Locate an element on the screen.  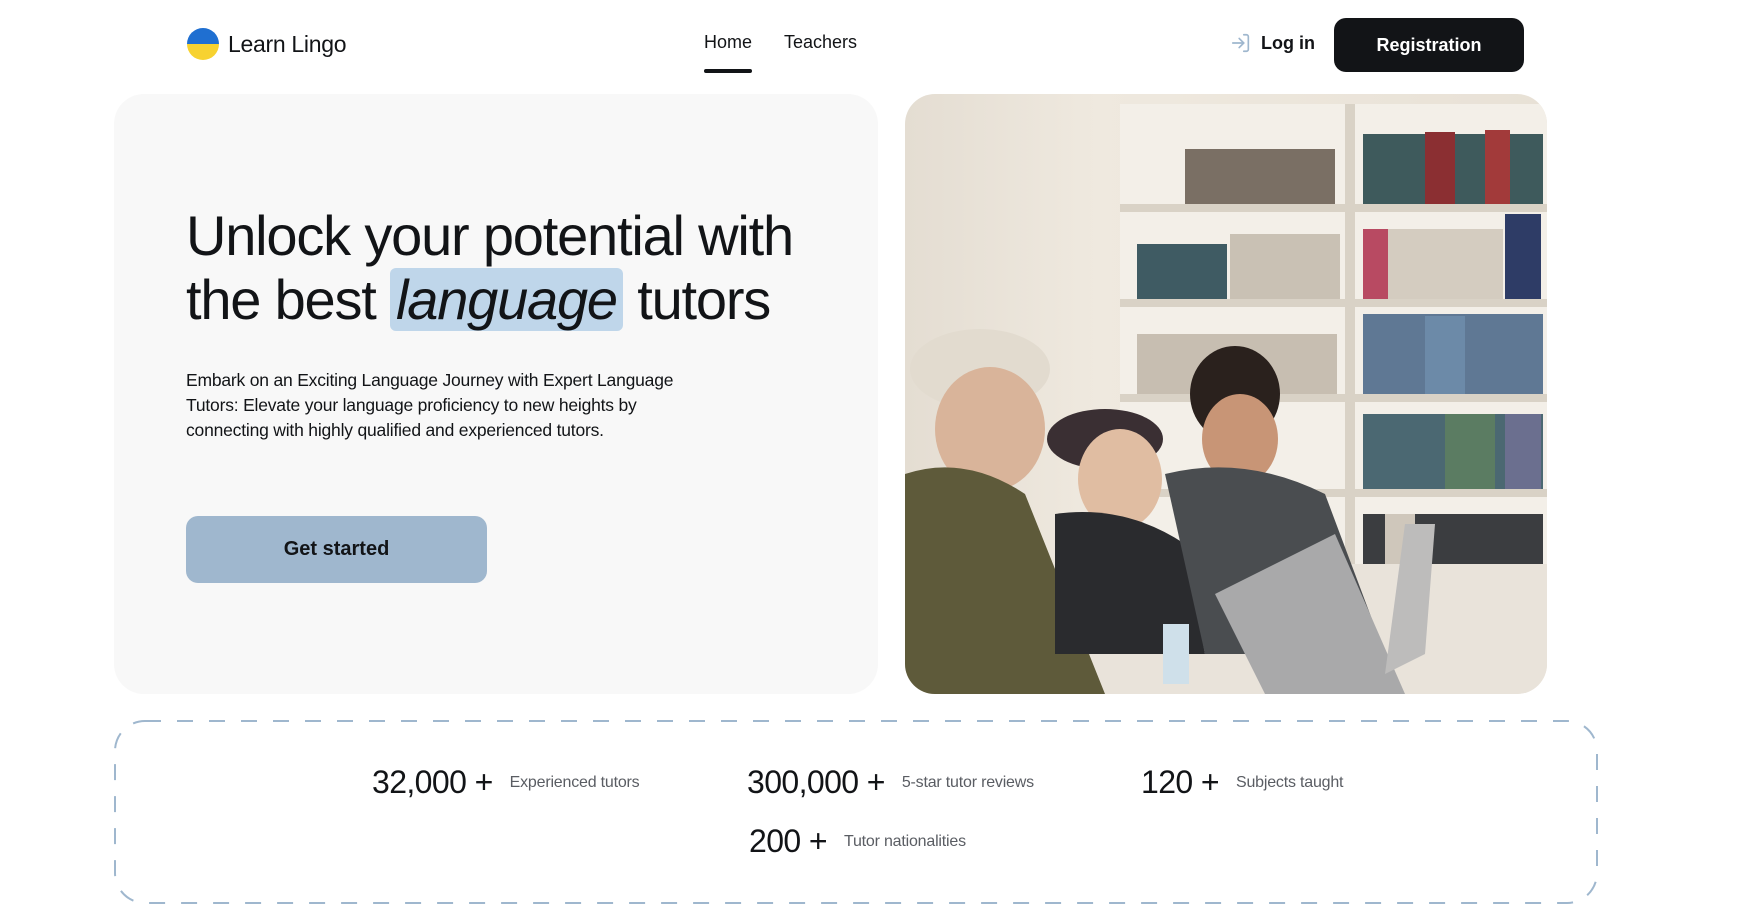
ukraine-flag-icon is located at coordinates (203, 44).